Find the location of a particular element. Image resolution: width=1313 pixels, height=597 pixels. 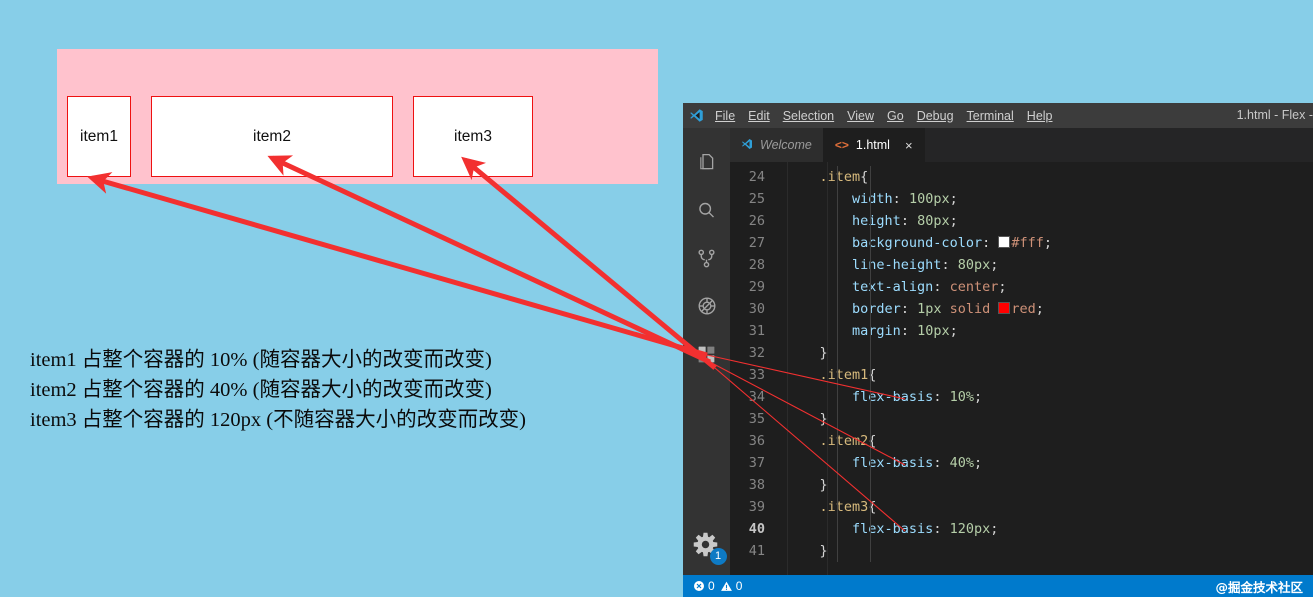

flex-container: item1 item2 item3 is located at coordinates (357, 116).